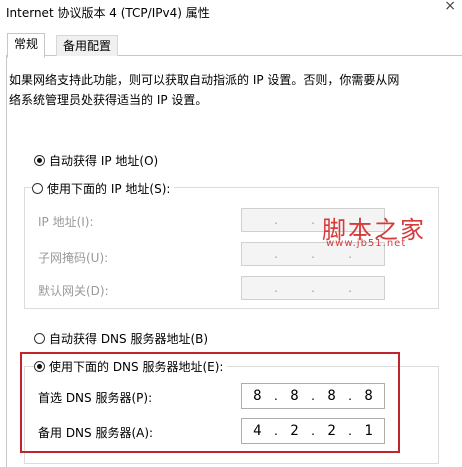  Describe the element at coordinates (108, 100) in the screenshot. I see `description-line: 络系统管理员处获得适当的 IP 设置。` at that location.